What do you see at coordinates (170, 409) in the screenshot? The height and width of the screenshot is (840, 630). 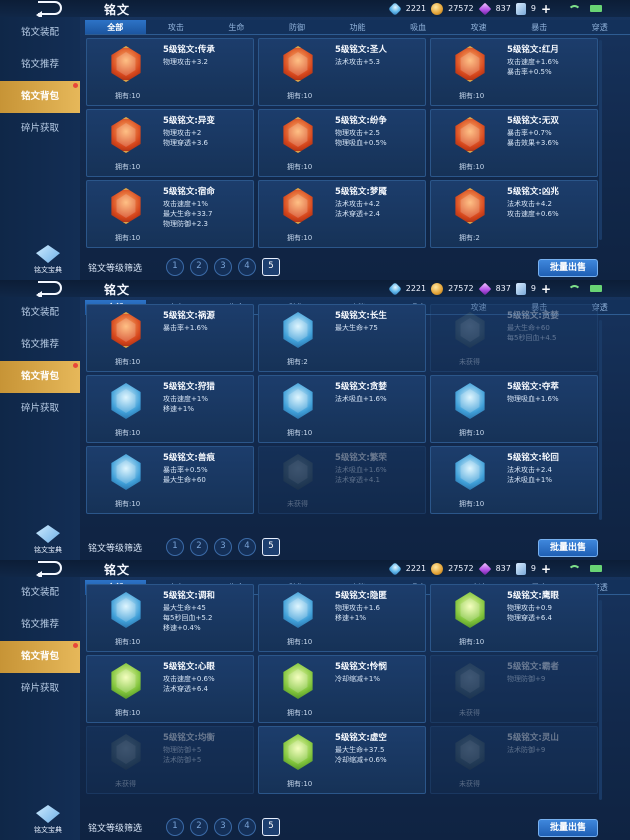 I see `inscription-card: 5级铭文:狩猎 攻击速度+1% 移速+1% 拥有:10` at bounding box center [170, 409].